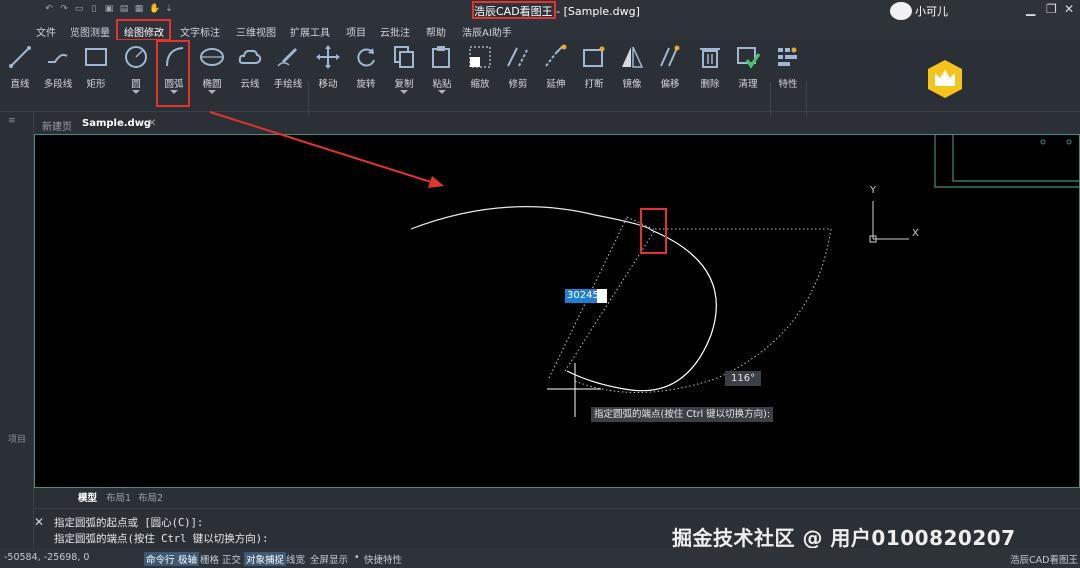 The height and width of the screenshot is (568, 1080). I want to click on tab-layout2: 布局2, so click(150, 497).